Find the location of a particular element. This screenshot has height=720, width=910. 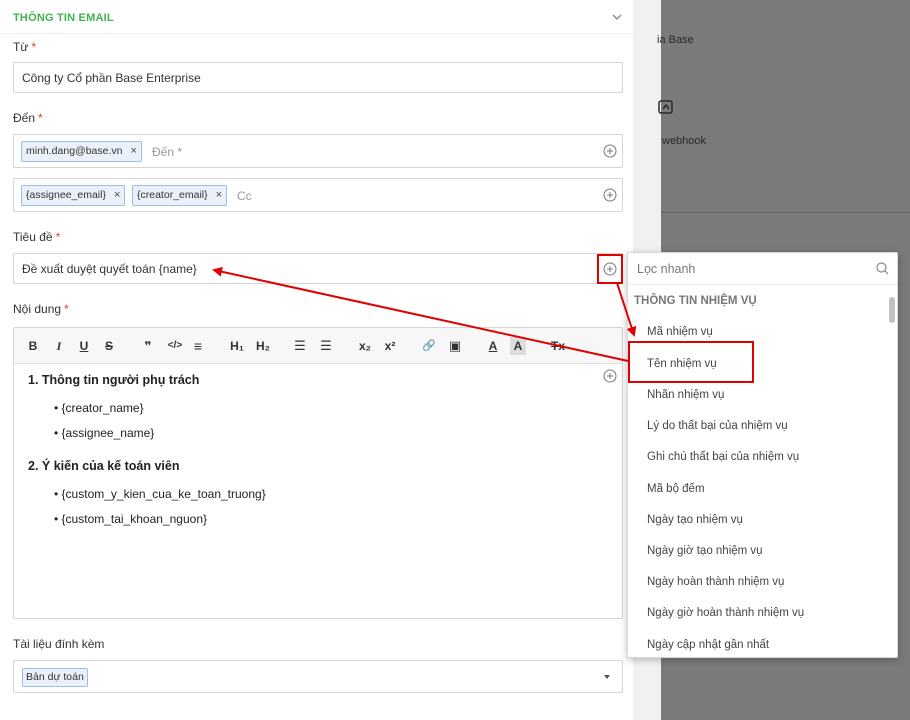

clear-format-button: Tx is located at coordinates (558, 346).